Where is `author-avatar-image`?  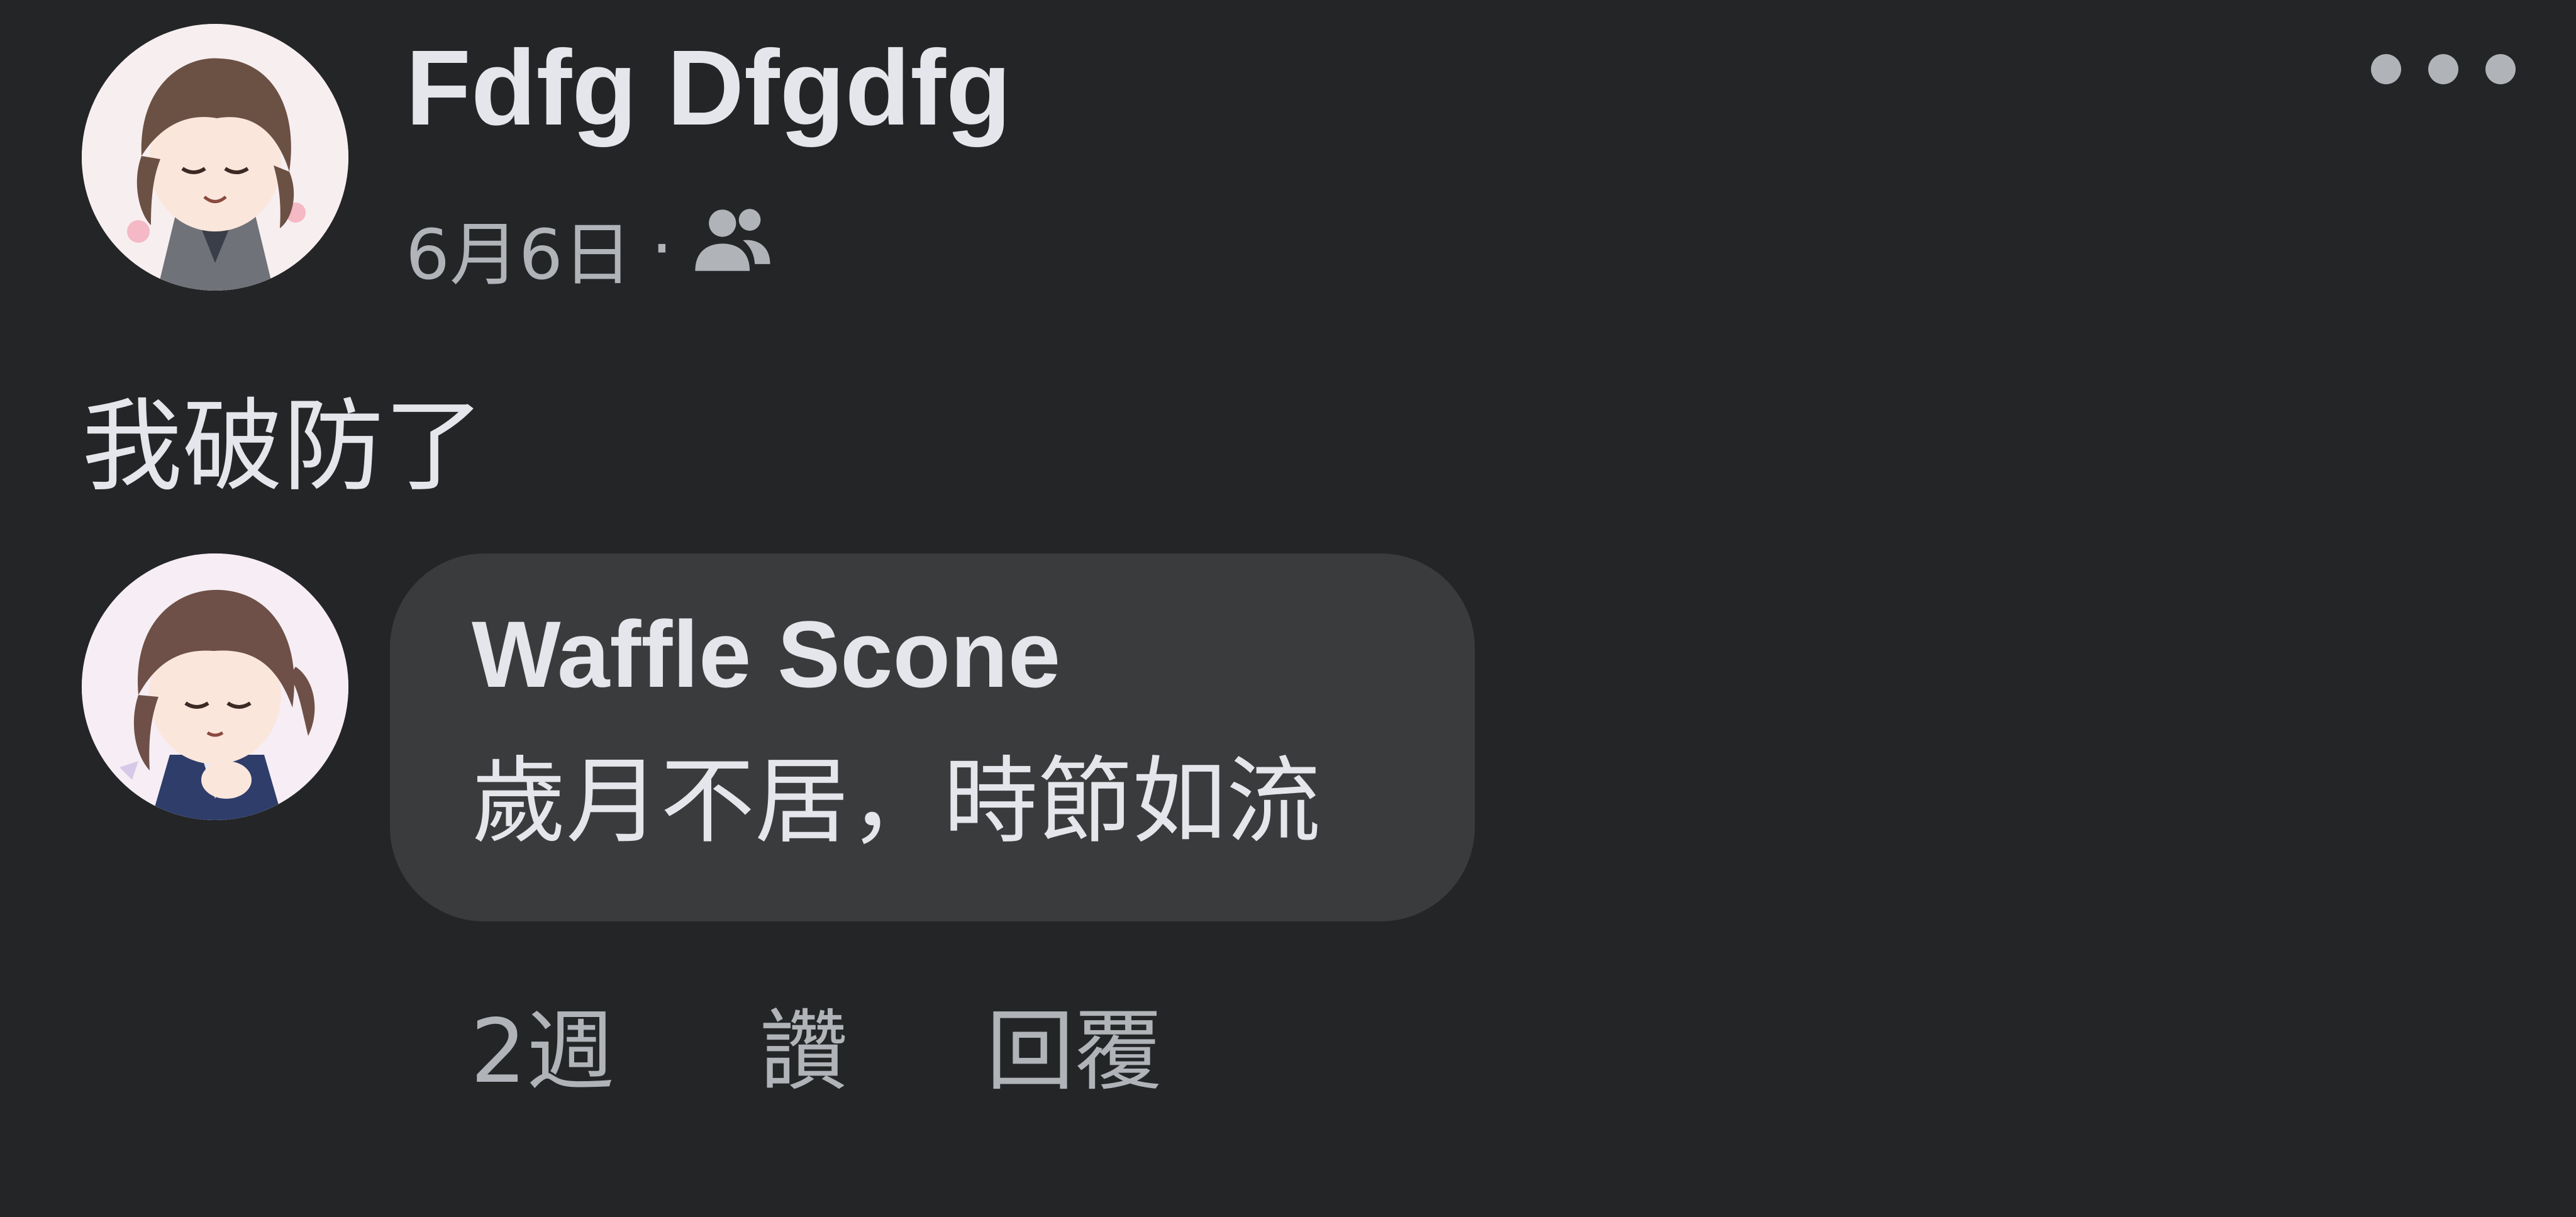 author-avatar-image is located at coordinates (215, 157).